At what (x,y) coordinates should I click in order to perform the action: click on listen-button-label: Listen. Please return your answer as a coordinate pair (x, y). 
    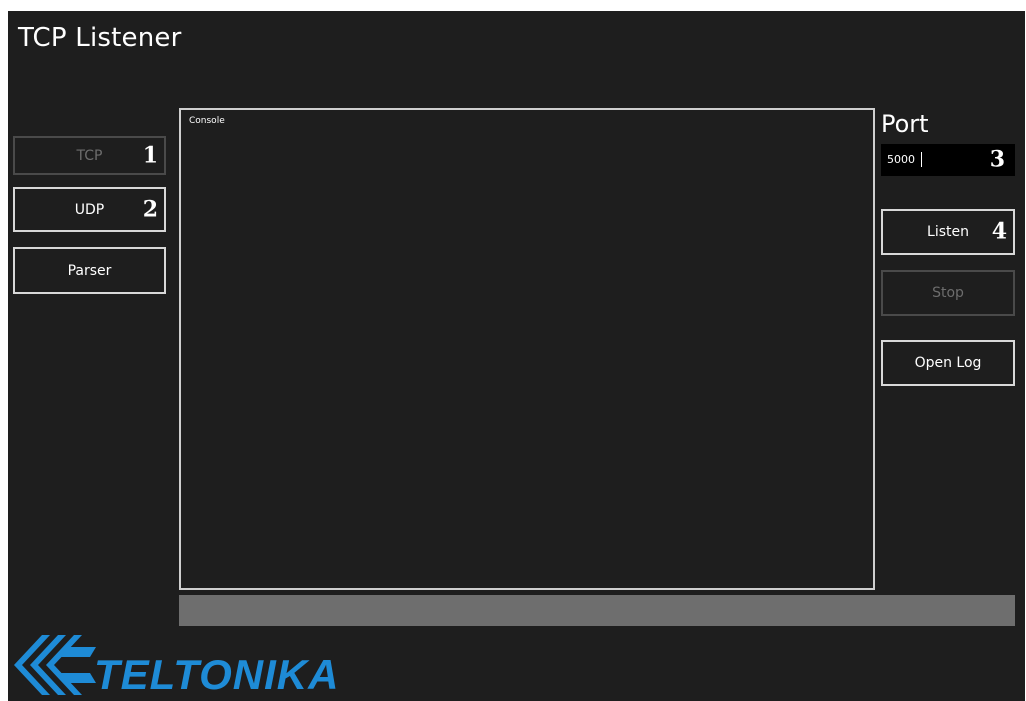
    Looking at the image, I should click on (948, 232).